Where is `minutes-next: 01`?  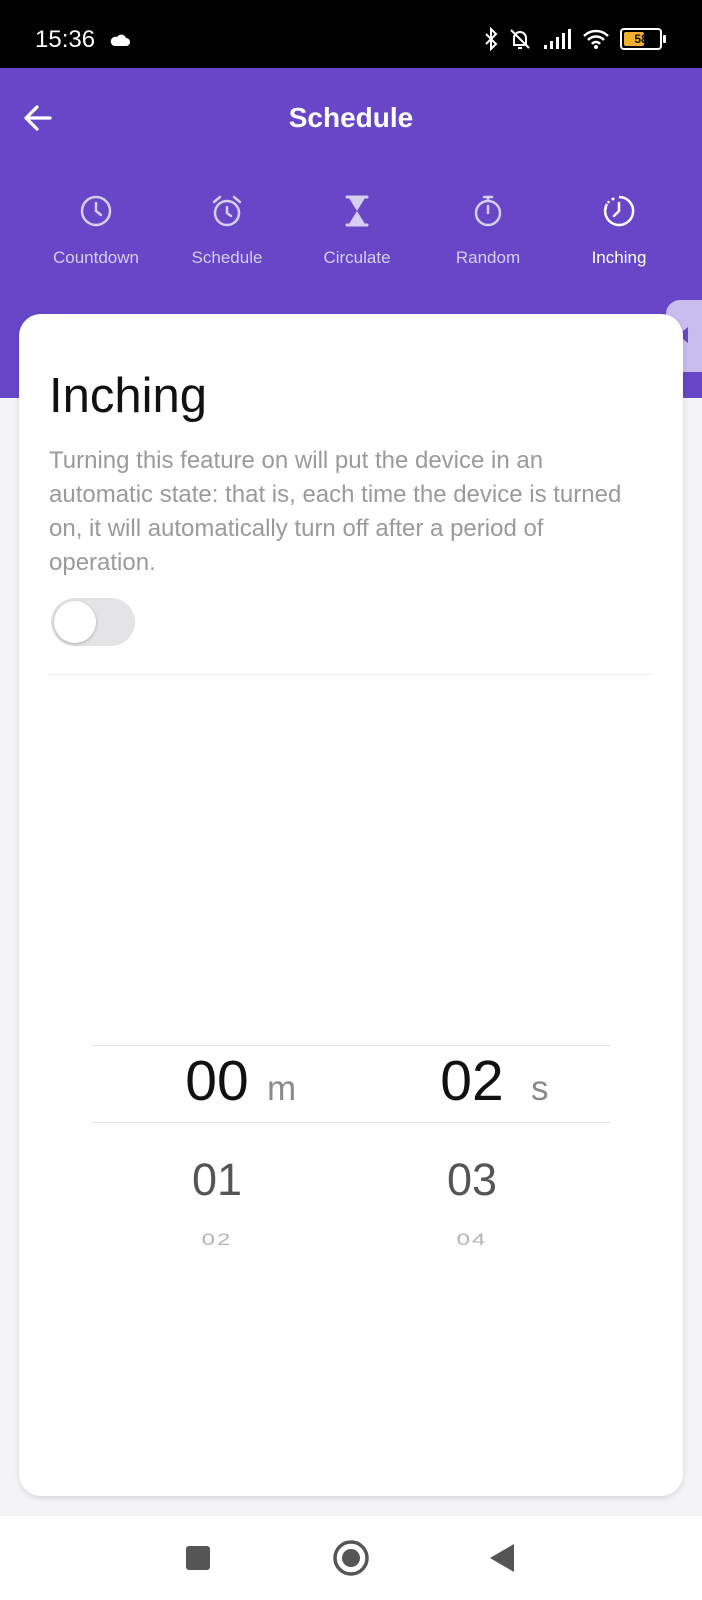 minutes-next: 01 is located at coordinates (217, 1179).